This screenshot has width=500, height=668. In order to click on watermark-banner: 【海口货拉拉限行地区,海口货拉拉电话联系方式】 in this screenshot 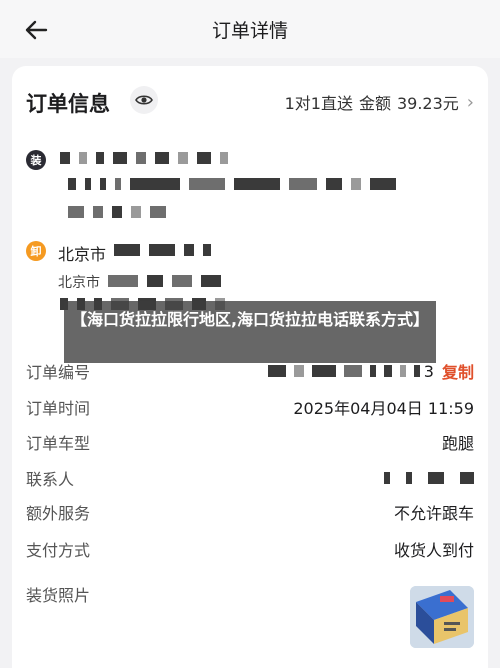, I will do `click(250, 332)`.